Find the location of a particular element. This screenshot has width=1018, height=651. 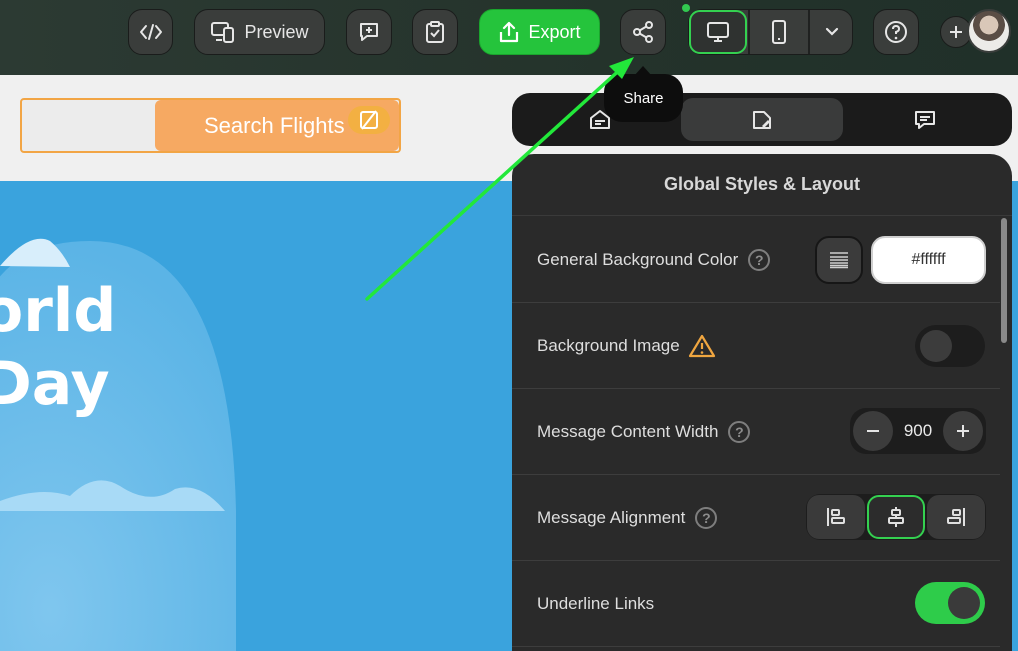

warning-icon is located at coordinates (701, 346).